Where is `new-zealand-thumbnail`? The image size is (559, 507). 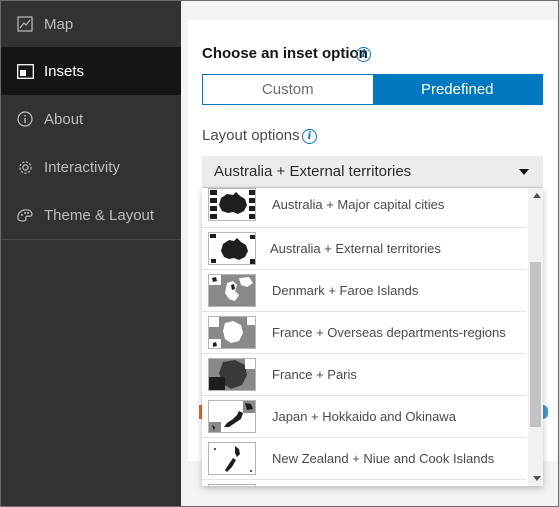
new-zealand-thumbnail is located at coordinates (232, 458).